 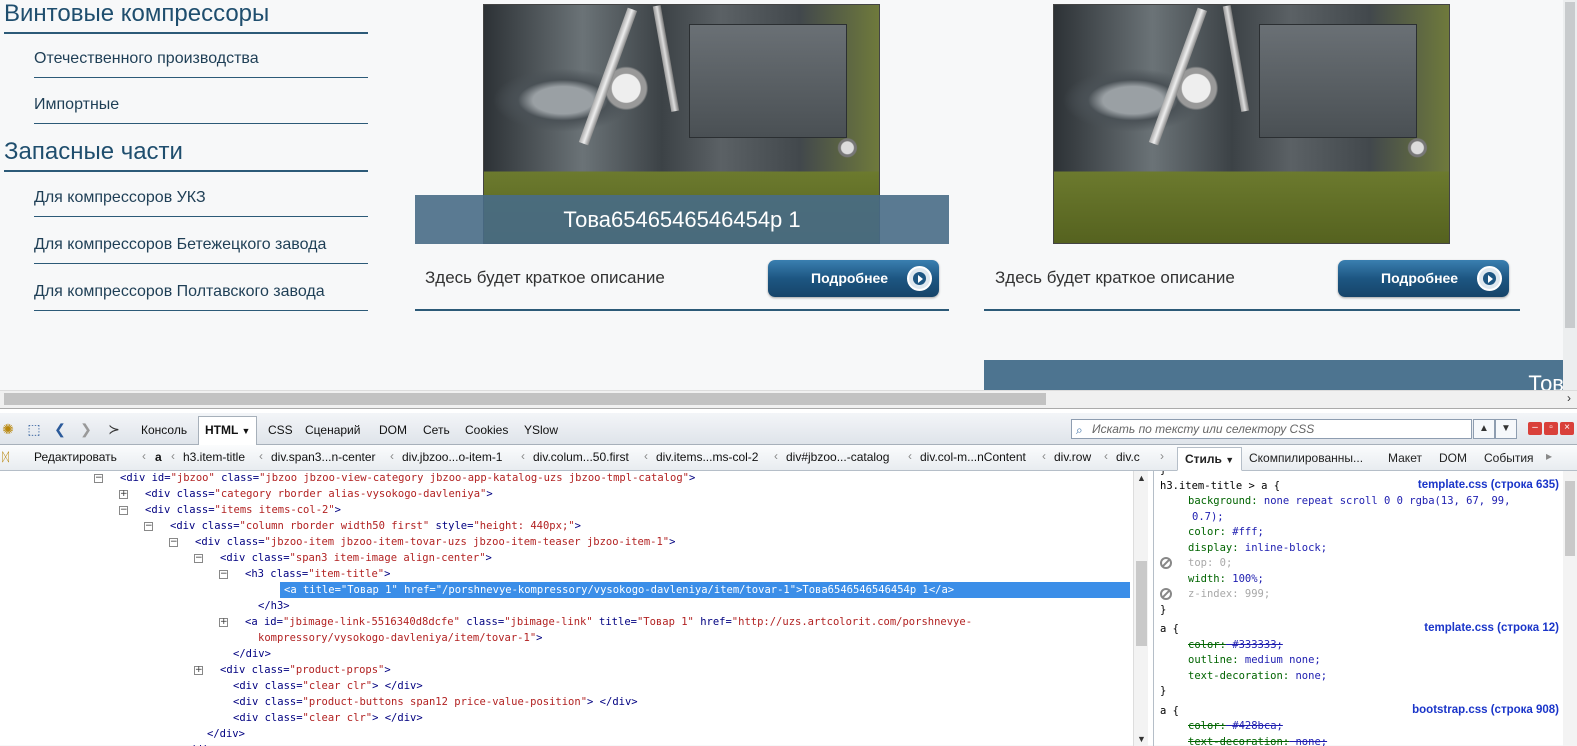 I want to click on css-source-link: template.css (строка 12), so click(x=1491, y=628).